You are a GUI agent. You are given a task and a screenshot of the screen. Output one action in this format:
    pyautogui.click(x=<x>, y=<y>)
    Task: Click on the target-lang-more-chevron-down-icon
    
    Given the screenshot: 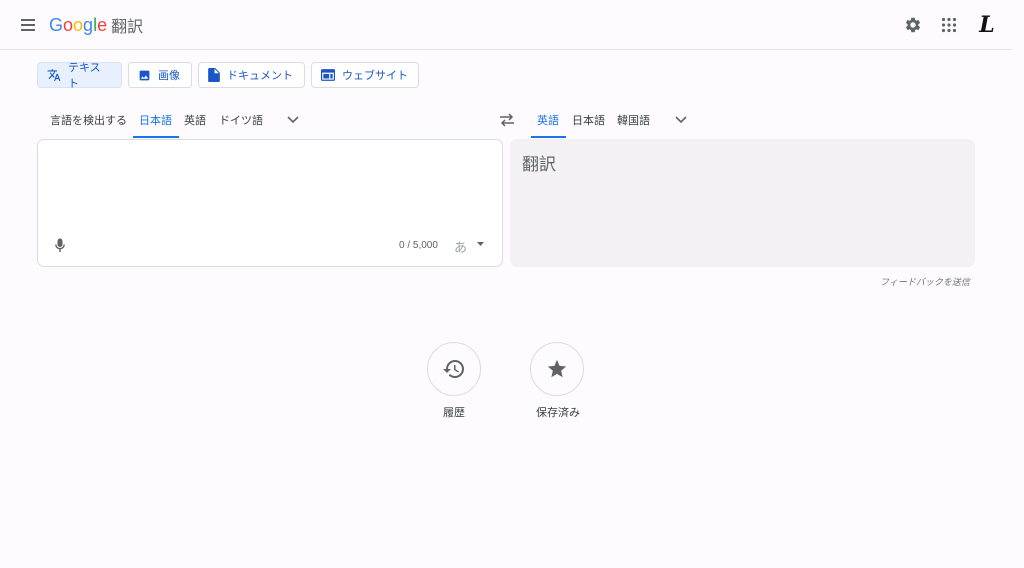 What is the action you would take?
    pyautogui.click(x=681, y=120)
    